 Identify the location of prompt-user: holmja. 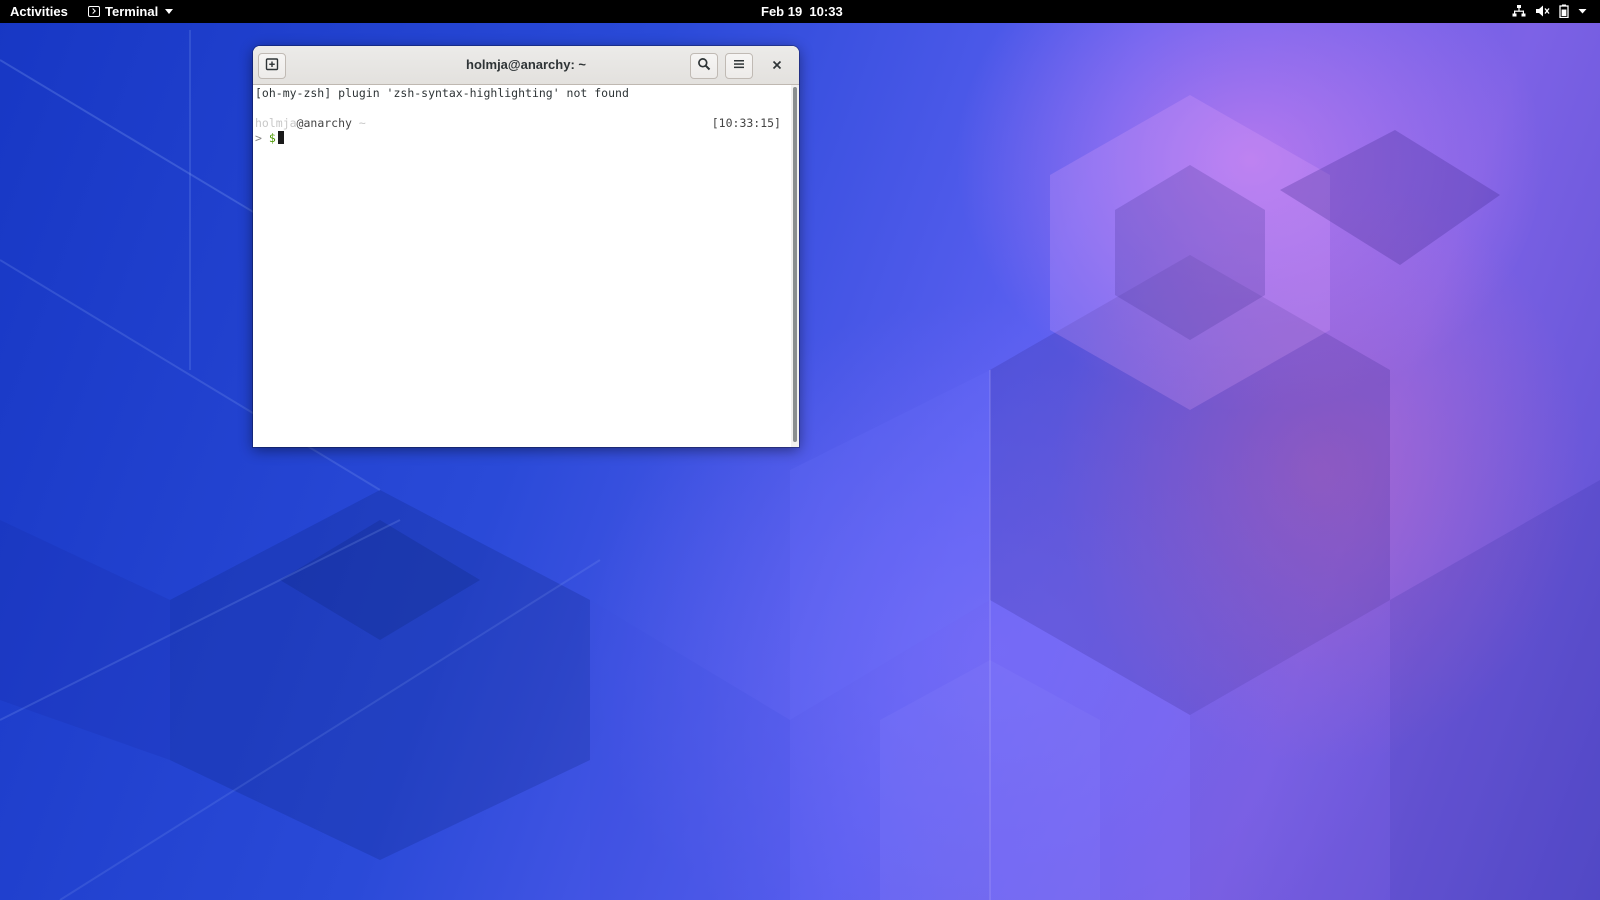
(276, 123).